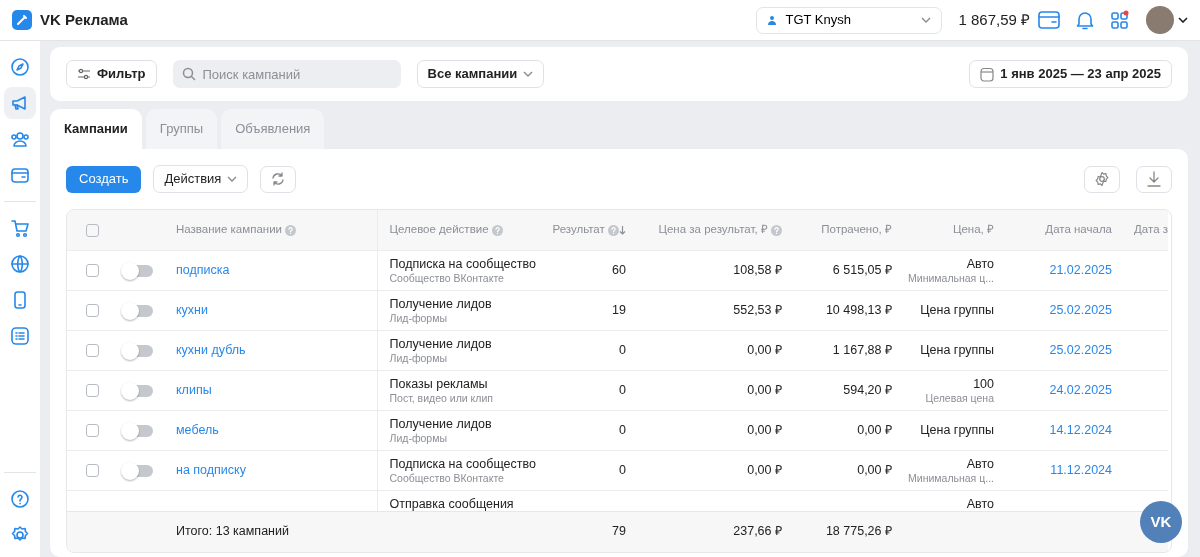 The width and height of the screenshot is (1200, 557). Describe the element at coordinates (278, 179) in the screenshot. I see `refresh-button` at that location.